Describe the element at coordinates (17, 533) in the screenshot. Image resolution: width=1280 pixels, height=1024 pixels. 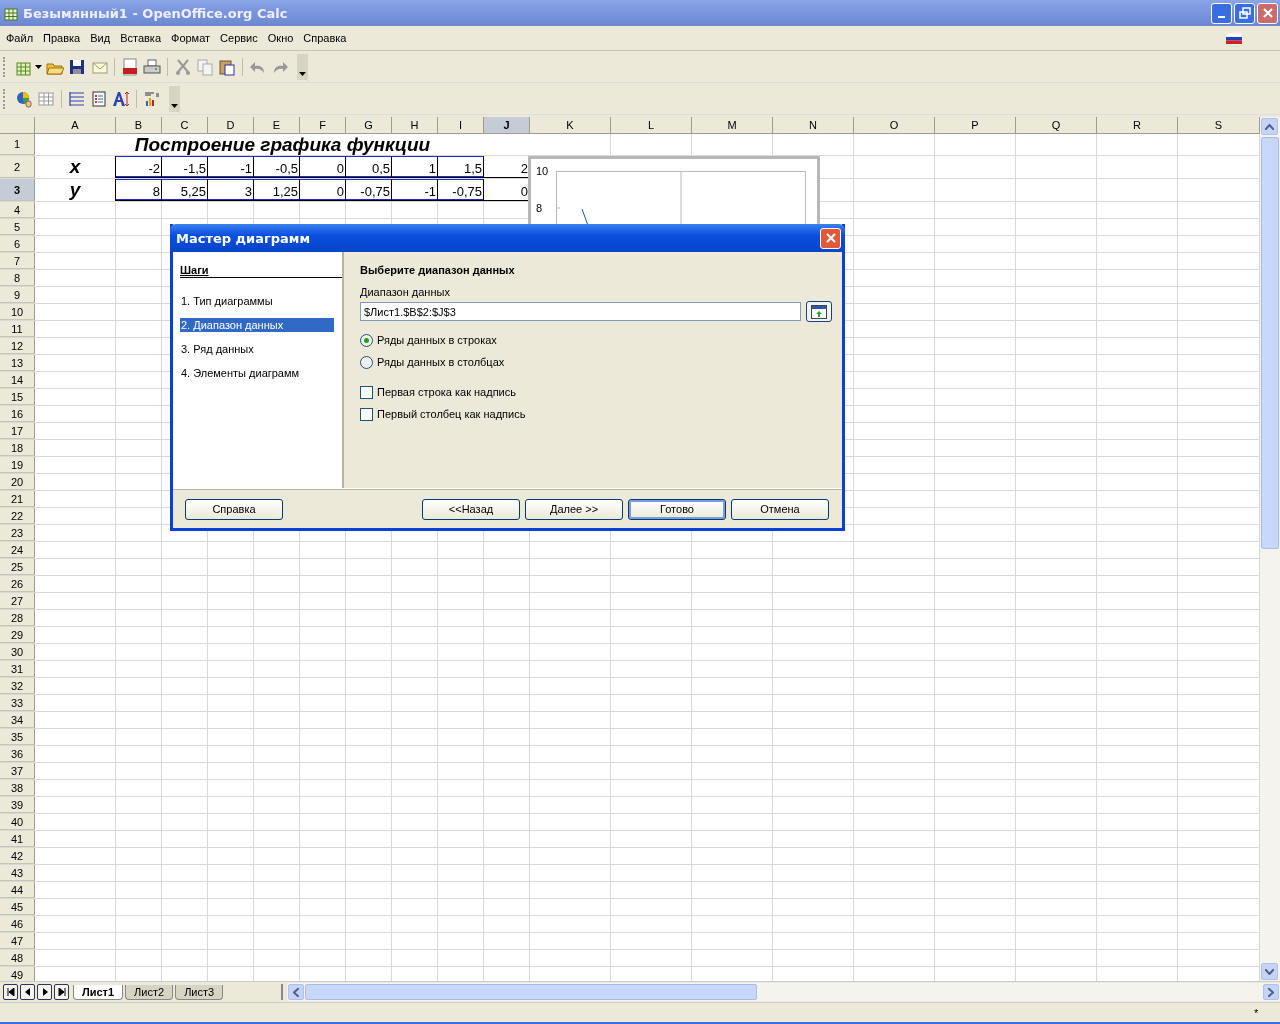
I see `row-header: 23` at that location.